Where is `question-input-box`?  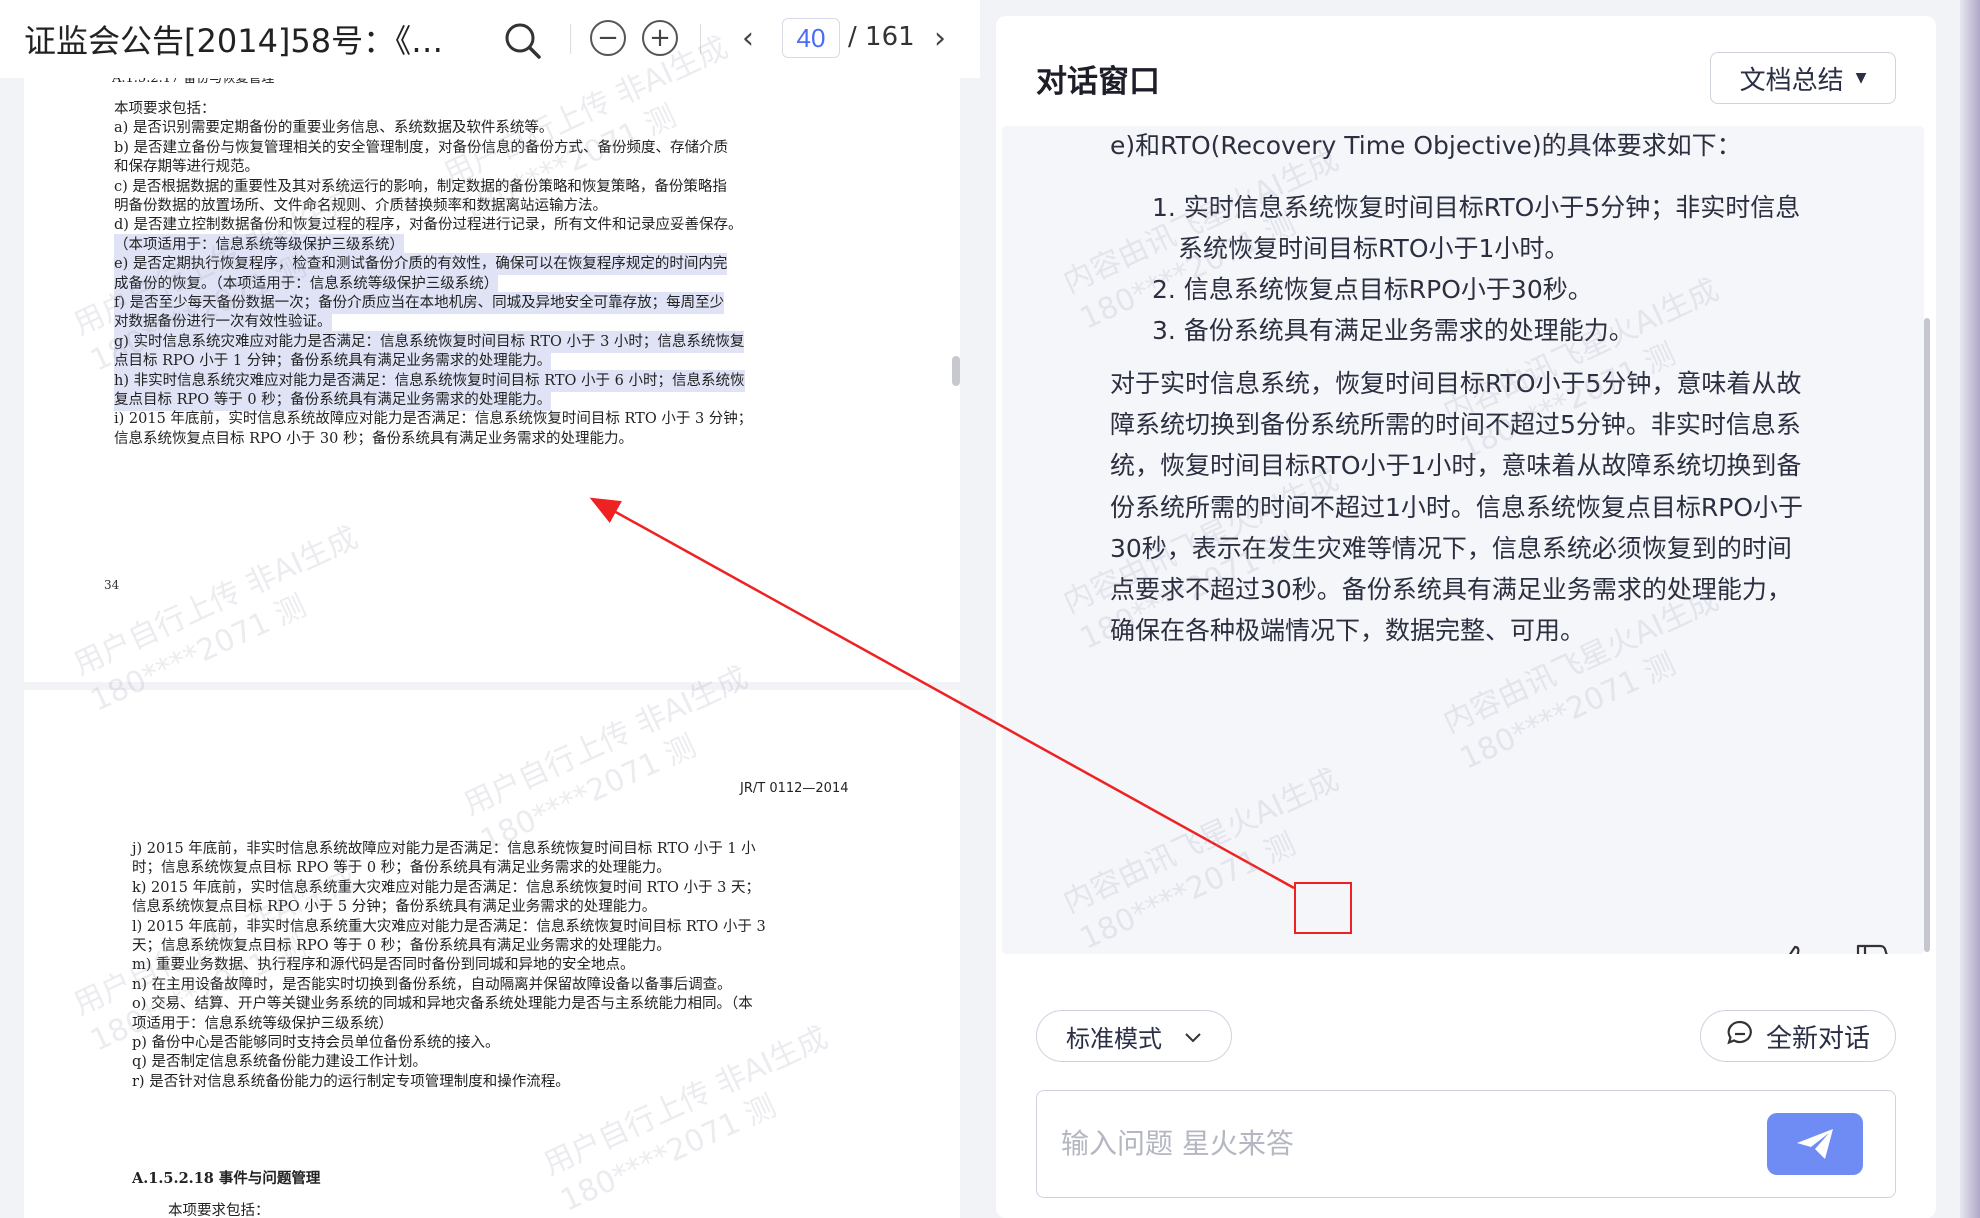
question-input-box is located at coordinates (1466, 1144).